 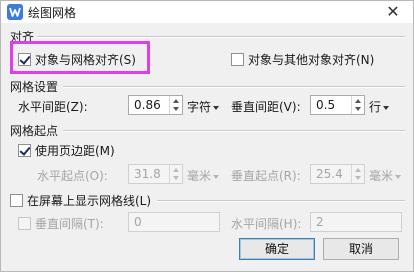 I want to click on use-margins-label: 使用页边距(M), so click(x=75, y=151).